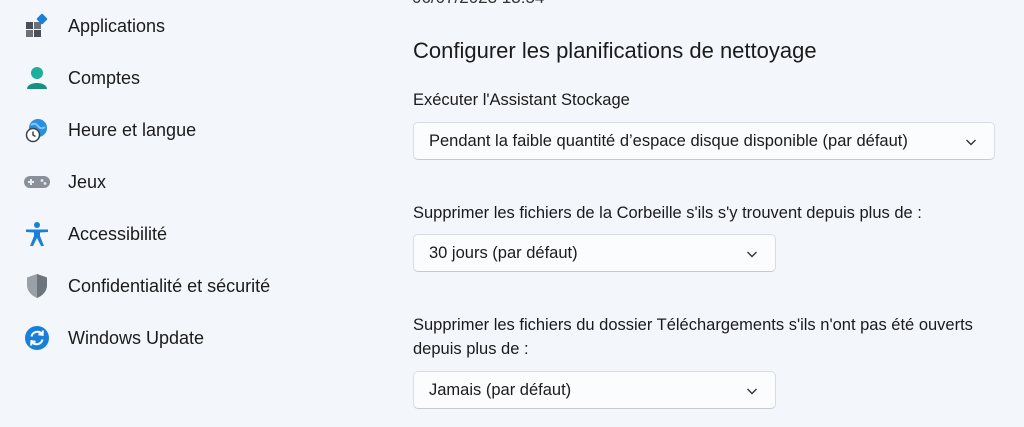 The height and width of the screenshot is (427, 1024). I want to click on dropdown-value: 30 jours (par défaut), so click(503, 252).